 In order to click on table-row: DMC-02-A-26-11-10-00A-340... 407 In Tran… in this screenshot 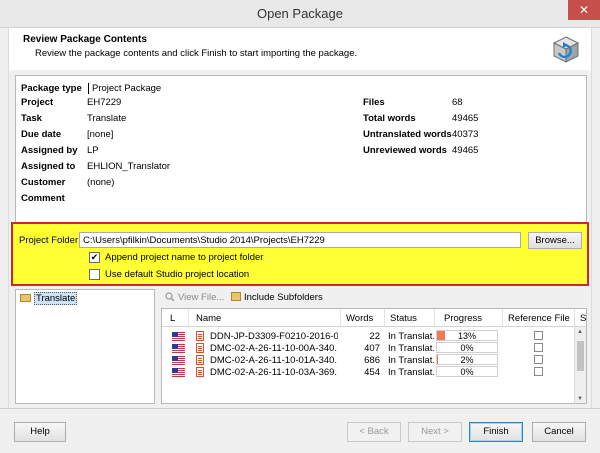, I will do `click(368, 348)`.